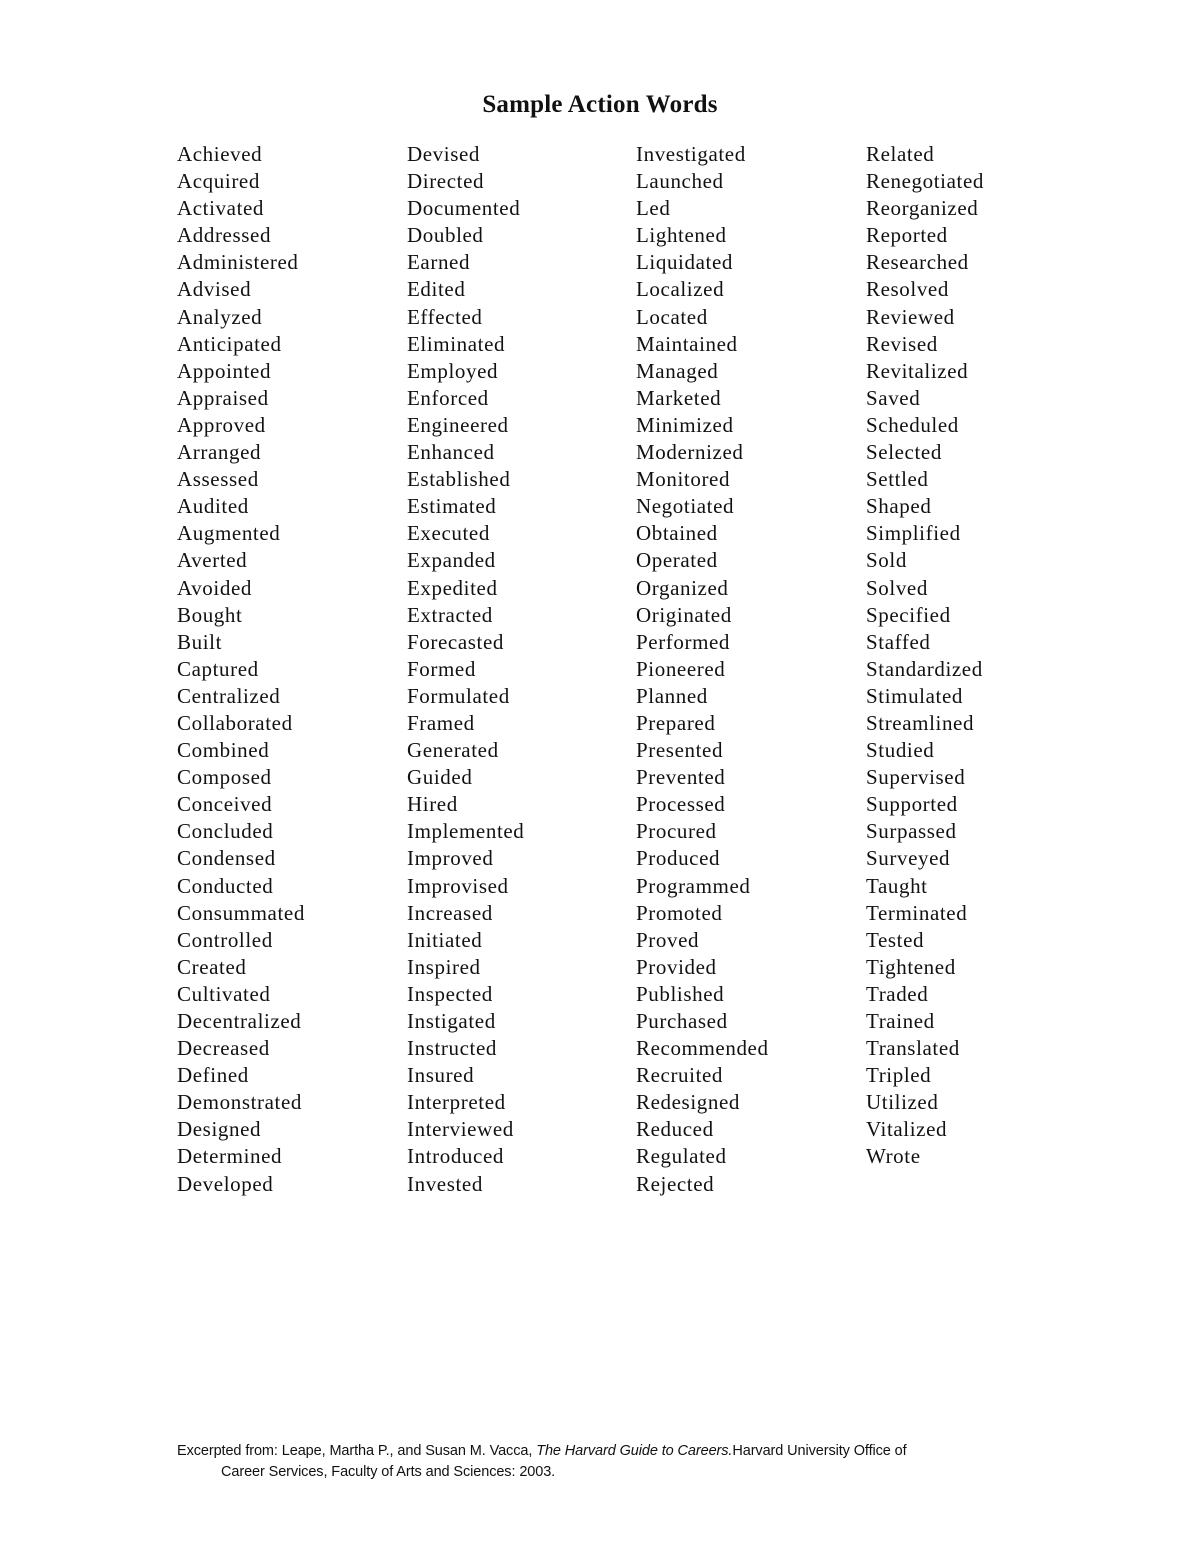 This screenshot has height=1553, width=1200. Describe the element at coordinates (681, 1156) in the screenshot. I see `action-word: Regulated` at that location.